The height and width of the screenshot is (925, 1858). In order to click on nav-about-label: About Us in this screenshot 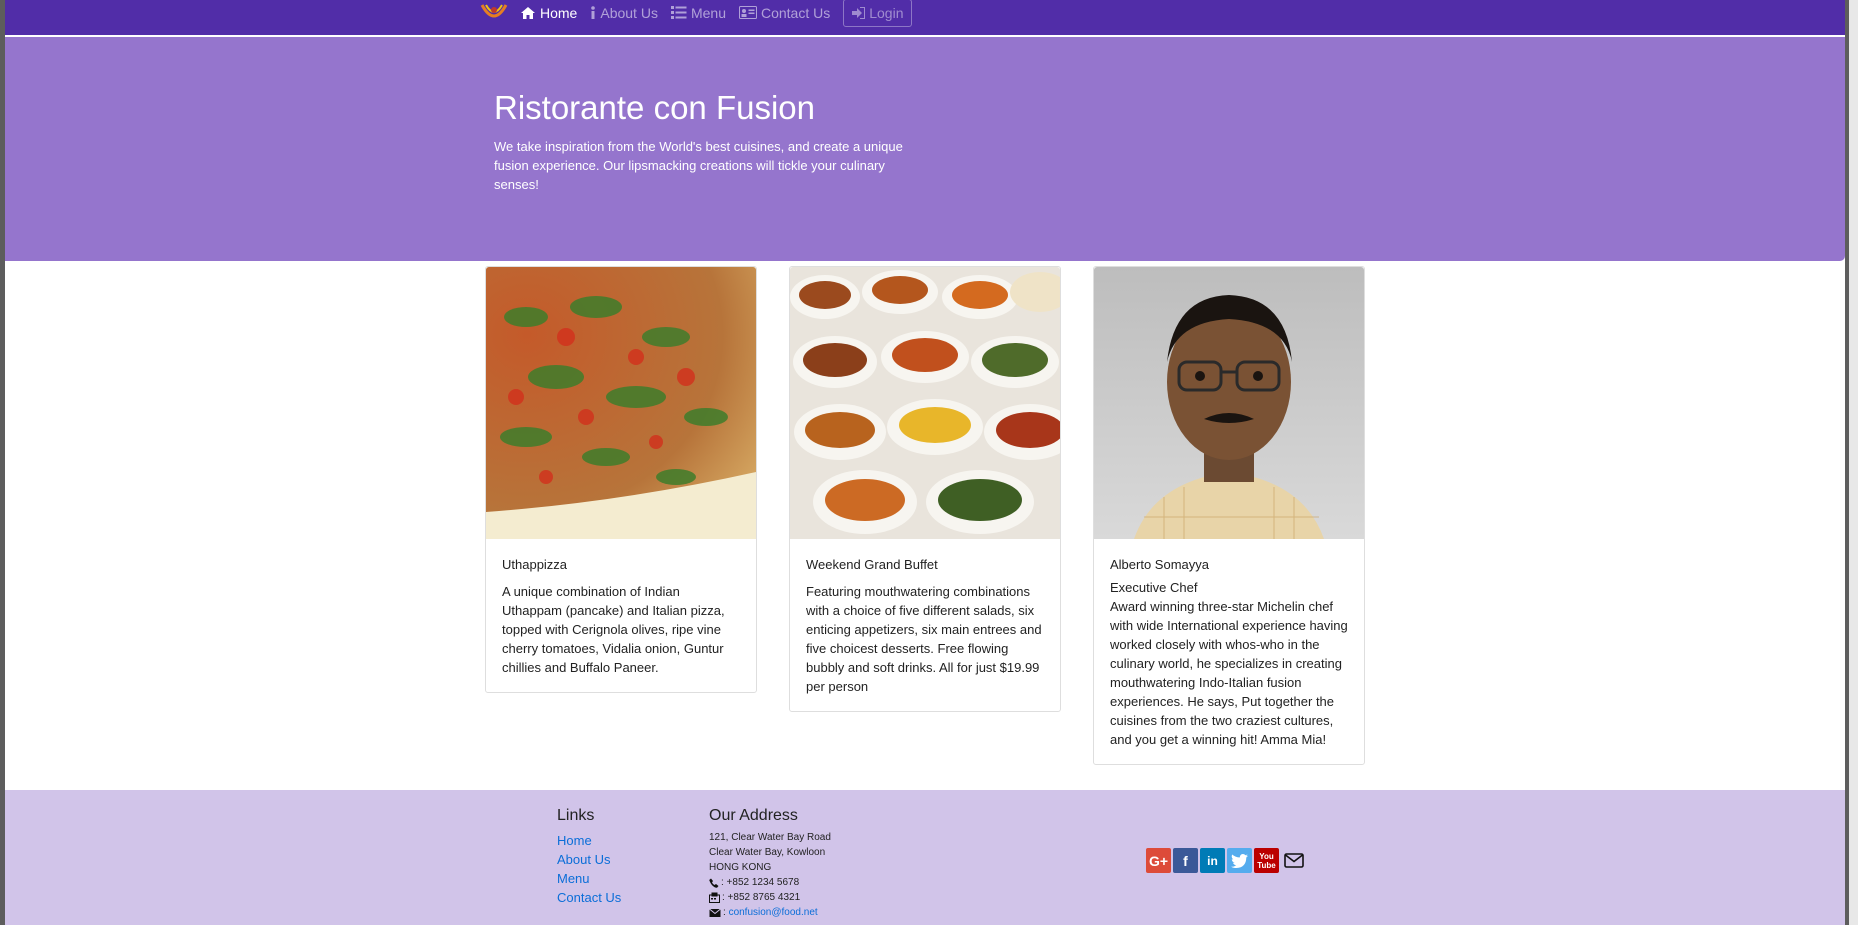, I will do `click(629, 12)`.